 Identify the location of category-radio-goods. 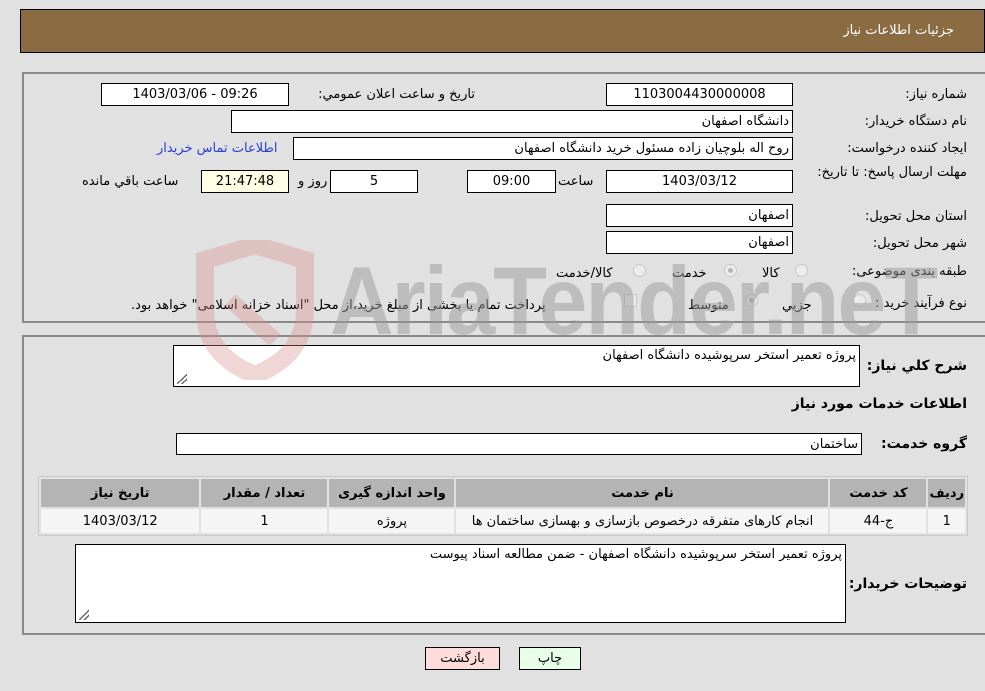
(801, 270).